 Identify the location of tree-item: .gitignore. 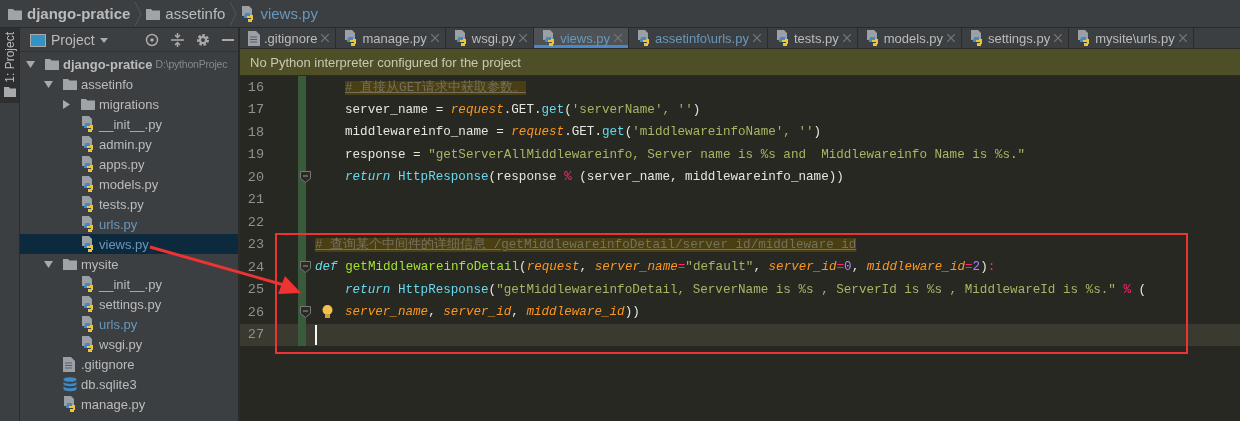
(129, 364).